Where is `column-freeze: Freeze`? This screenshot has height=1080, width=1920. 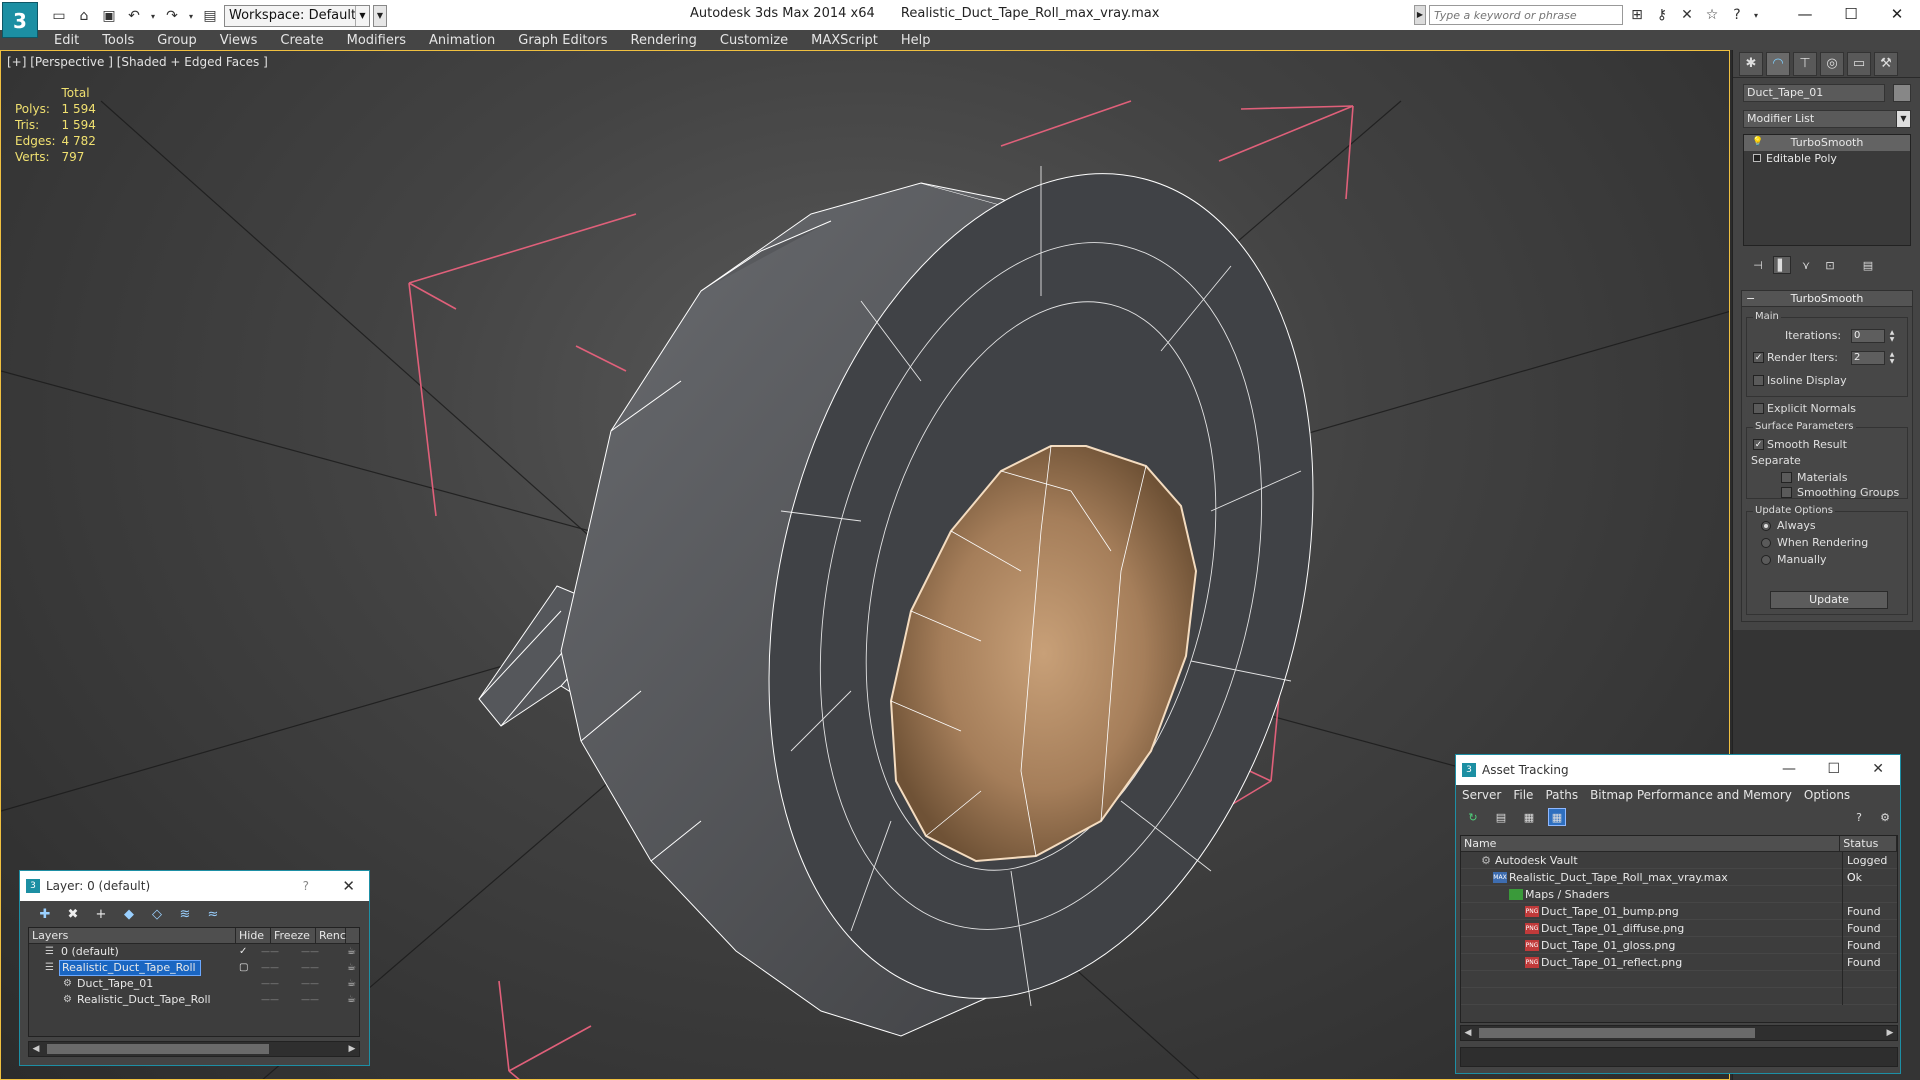
column-freeze: Freeze is located at coordinates (293, 935).